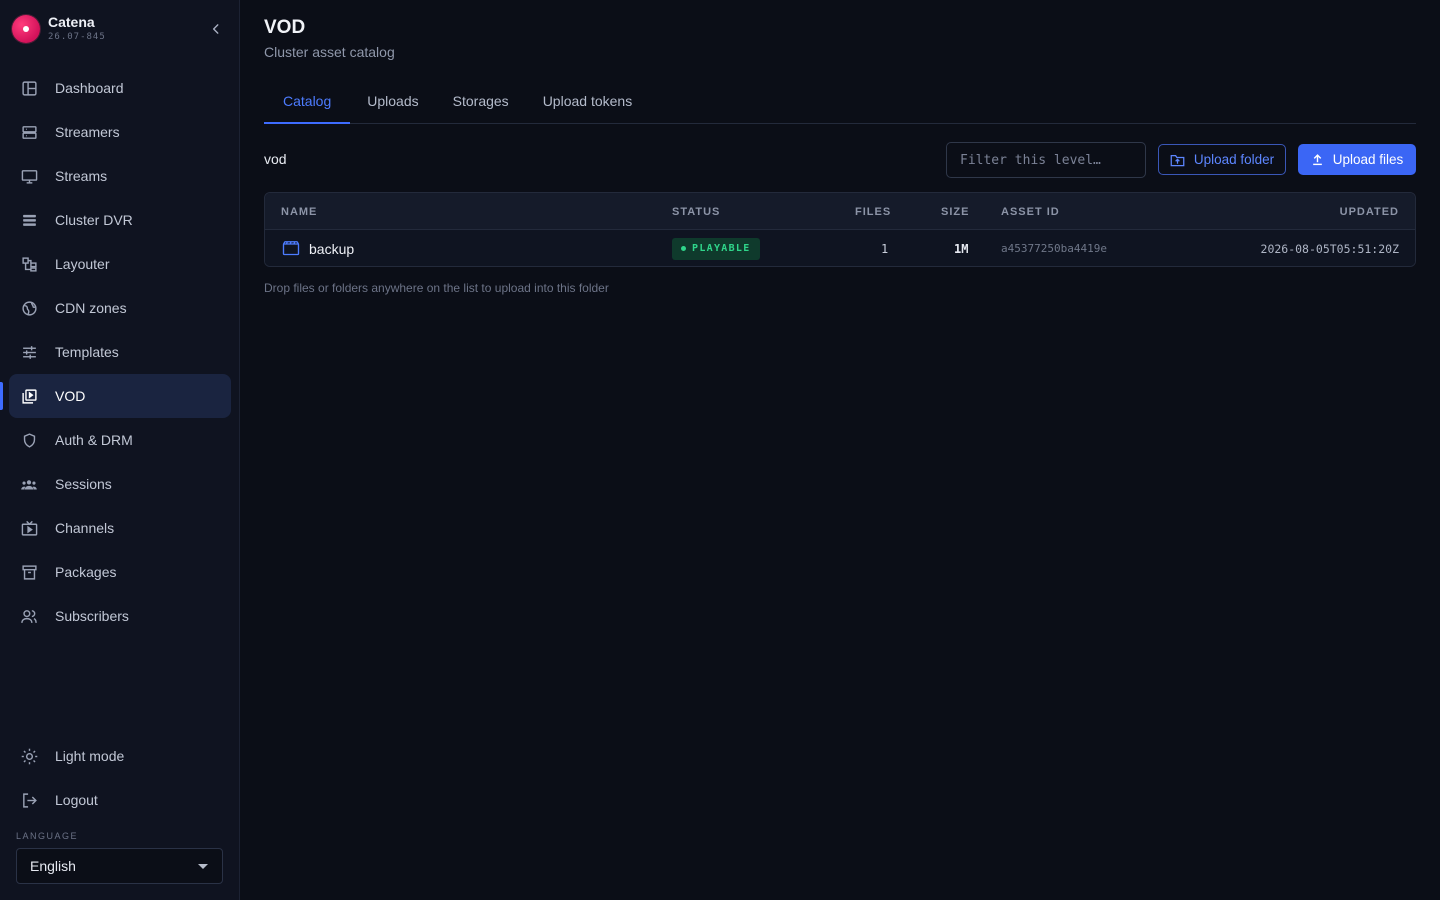 This screenshot has width=1440, height=900. What do you see at coordinates (120, 29) in the screenshot?
I see `brand: Catena 26.07-845` at bounding box center [120, 29].